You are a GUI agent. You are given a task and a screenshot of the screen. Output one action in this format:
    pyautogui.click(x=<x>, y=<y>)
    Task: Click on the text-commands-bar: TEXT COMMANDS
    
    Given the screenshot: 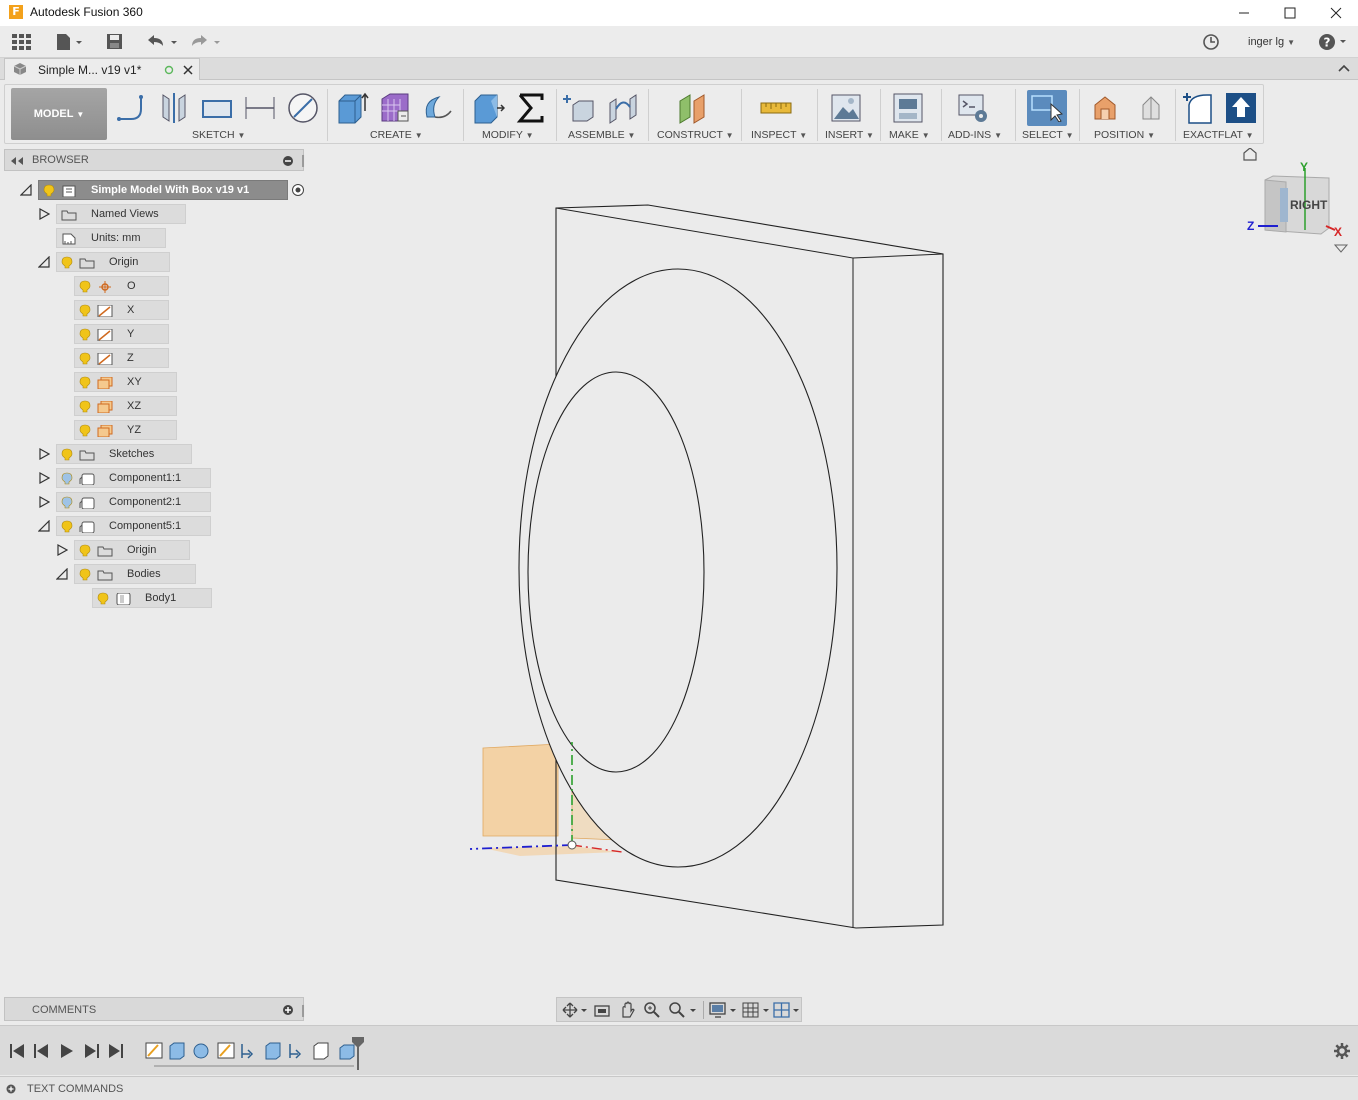 What is the action you would take?
    pyautogui.click(x=679, y=1088)
    